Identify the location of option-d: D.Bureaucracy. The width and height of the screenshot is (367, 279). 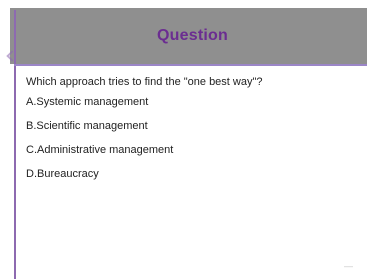
(62, 174).